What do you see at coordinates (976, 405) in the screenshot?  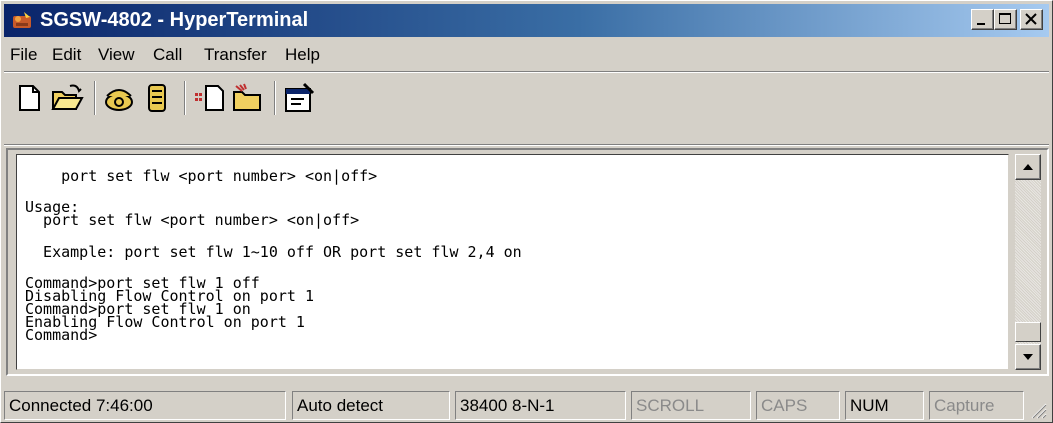 I see `status-capture: Capture` at bounding box center [976, 405].